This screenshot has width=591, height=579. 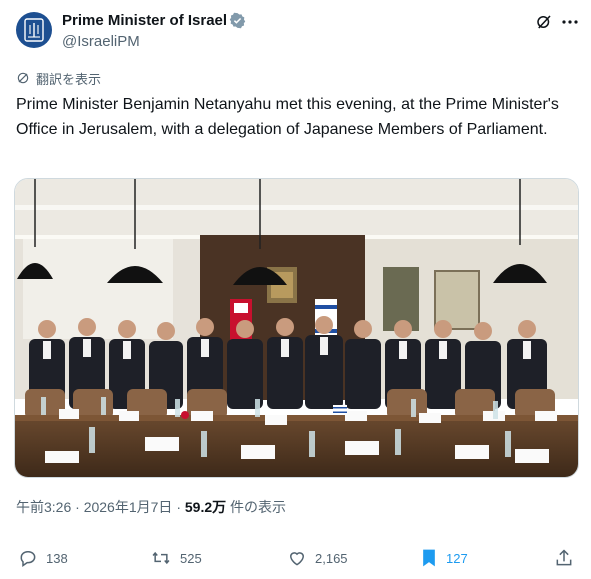 I want to click on views-label: 件の表示, so click(x=258, y=507).